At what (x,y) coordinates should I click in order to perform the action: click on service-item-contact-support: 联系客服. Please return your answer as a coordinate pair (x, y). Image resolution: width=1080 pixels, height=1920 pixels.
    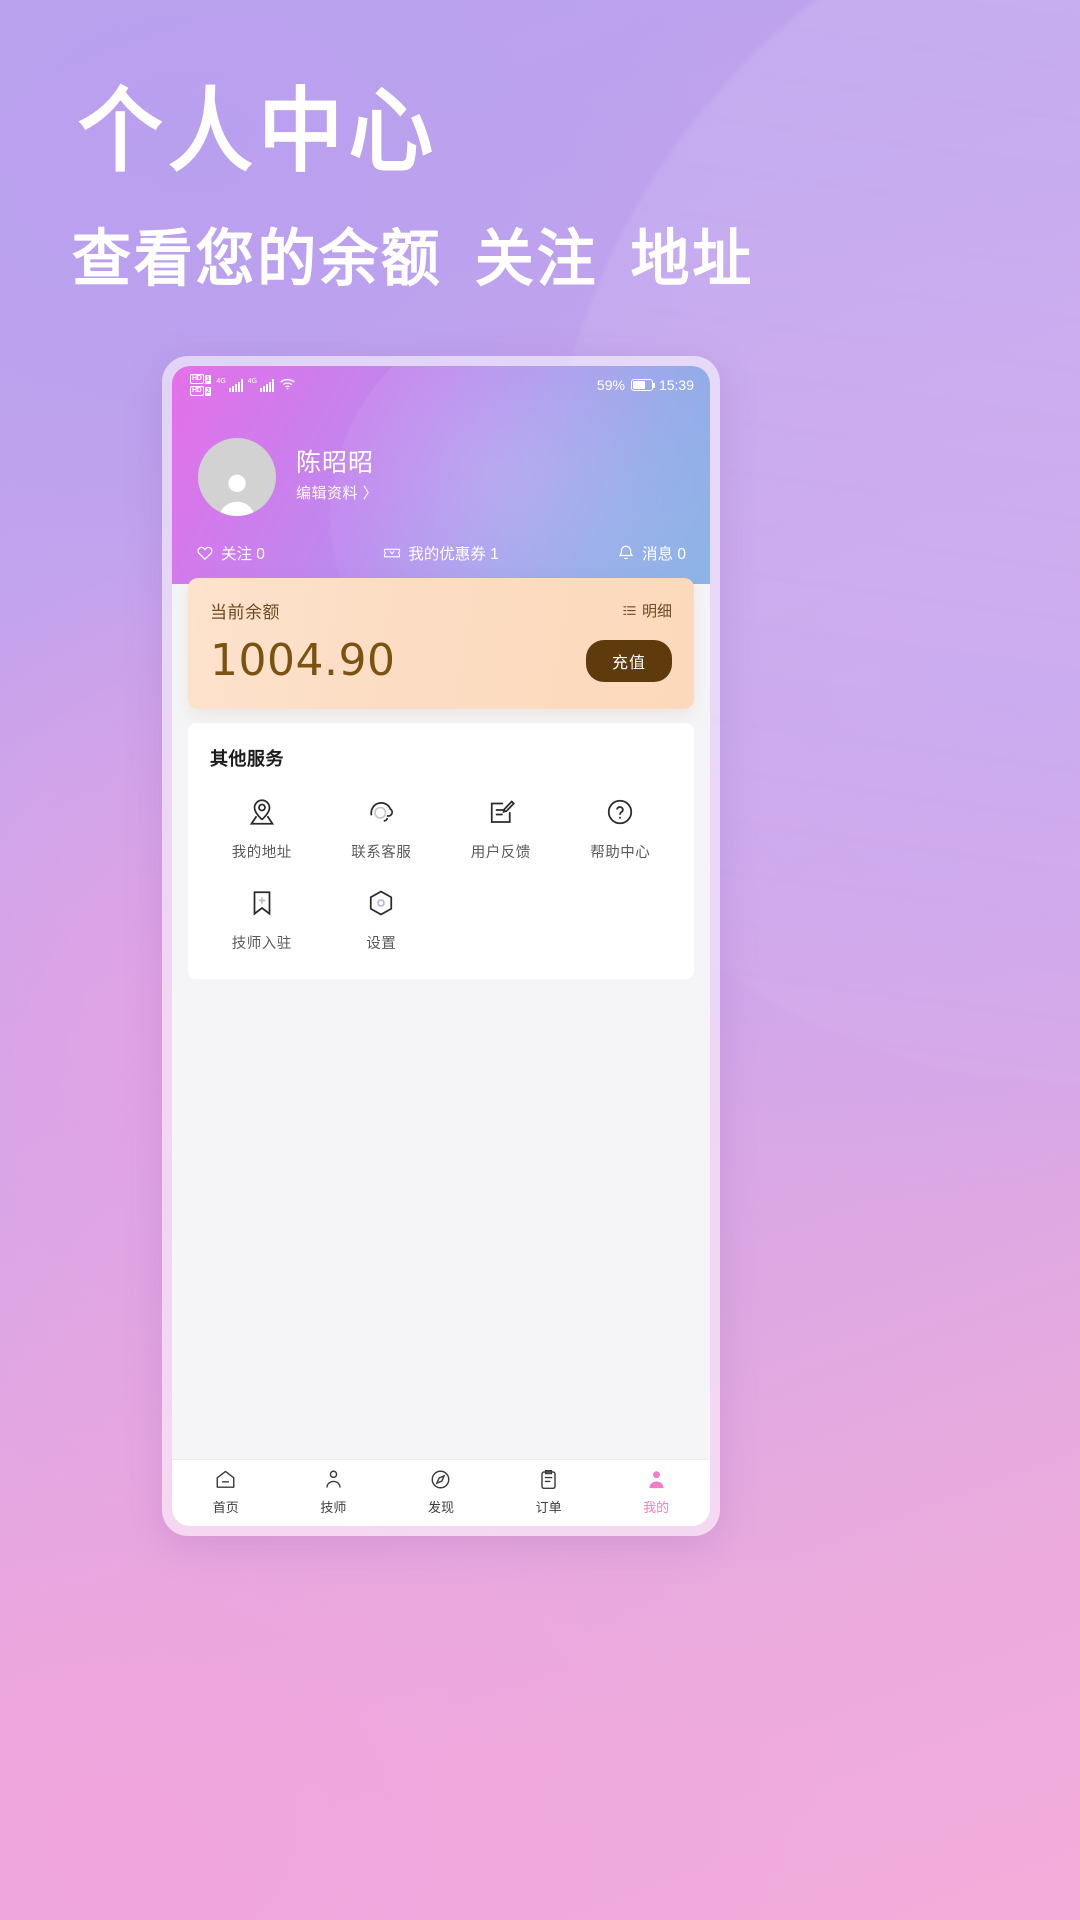
    Looking at the image, I should click on (382, 829).